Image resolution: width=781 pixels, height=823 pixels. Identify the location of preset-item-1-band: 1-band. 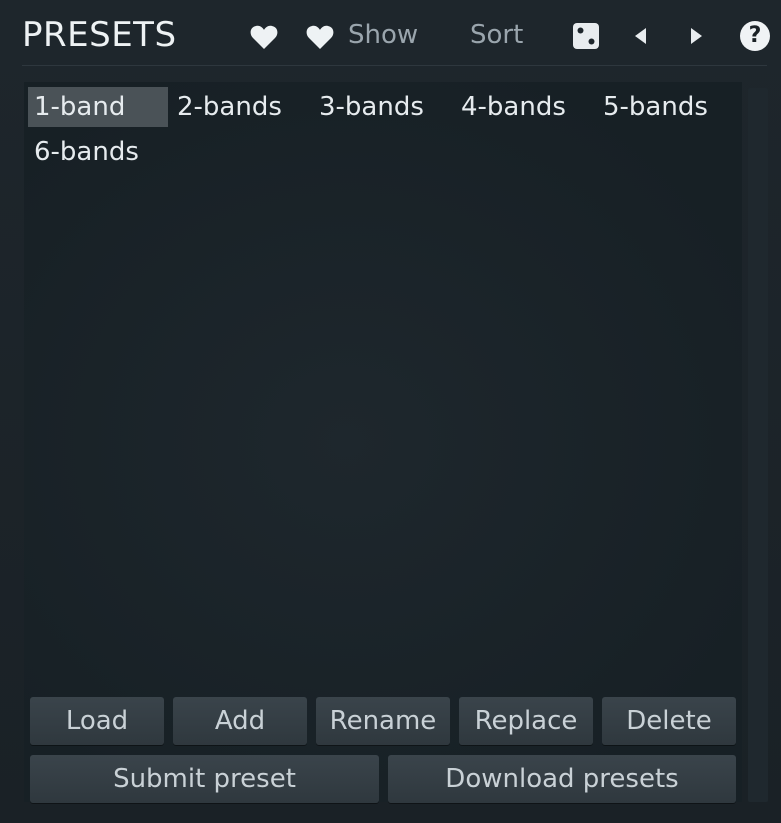
(98, 107).